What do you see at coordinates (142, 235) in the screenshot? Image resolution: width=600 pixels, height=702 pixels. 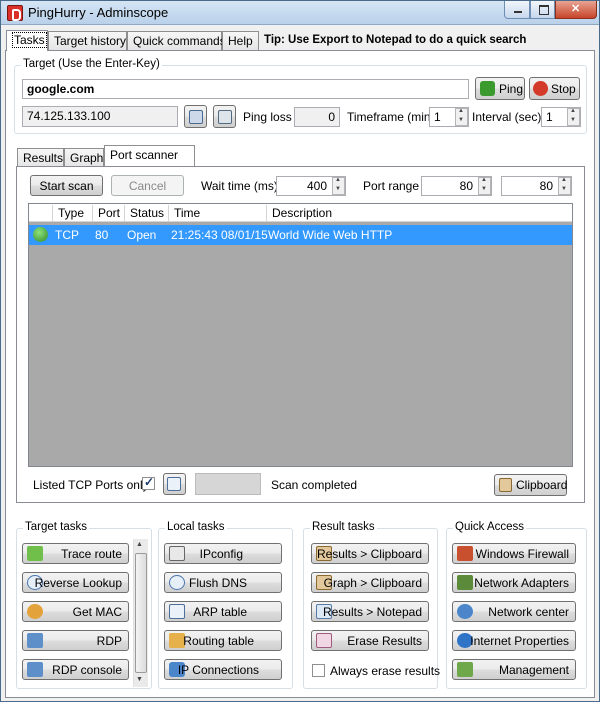 I see `cell-status: Open` at bounding box center [142, 235].